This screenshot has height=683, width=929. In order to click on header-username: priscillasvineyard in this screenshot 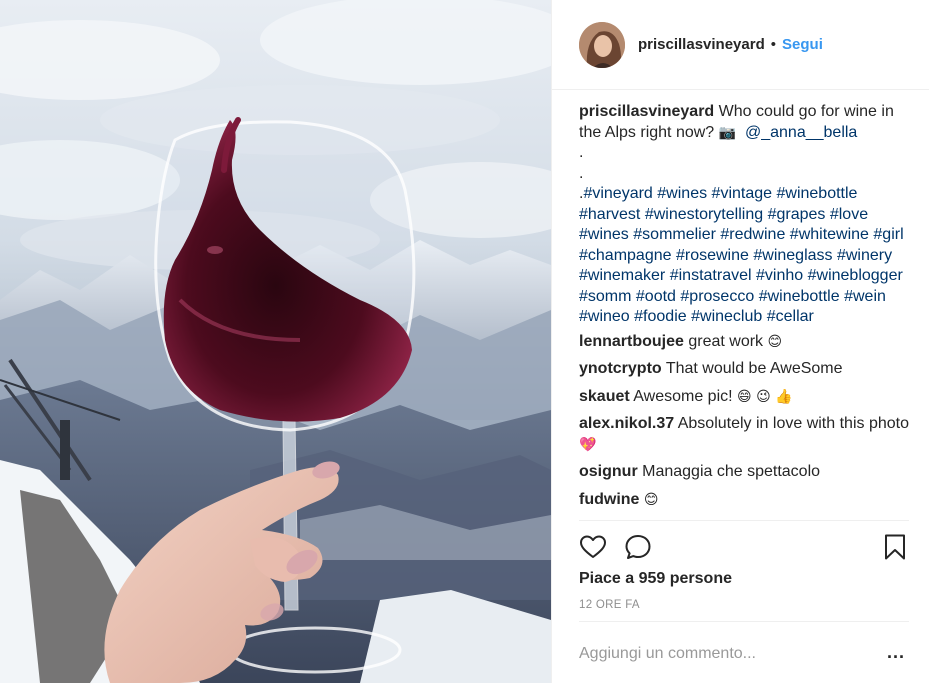, I will do `click(701, 44)`.